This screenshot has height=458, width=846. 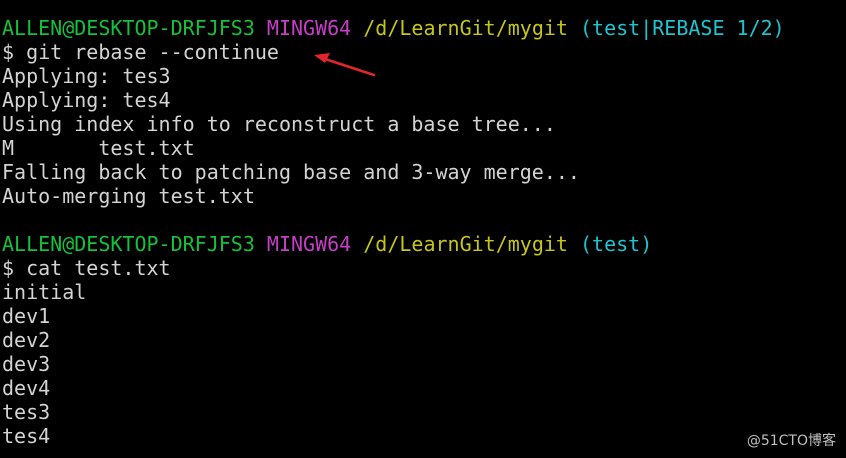 What do you see at coordinates (682, 28) in the screenshot?
I see `prompt-branch: (test|REBASE 1/2)` at bounding box center [682, 28].